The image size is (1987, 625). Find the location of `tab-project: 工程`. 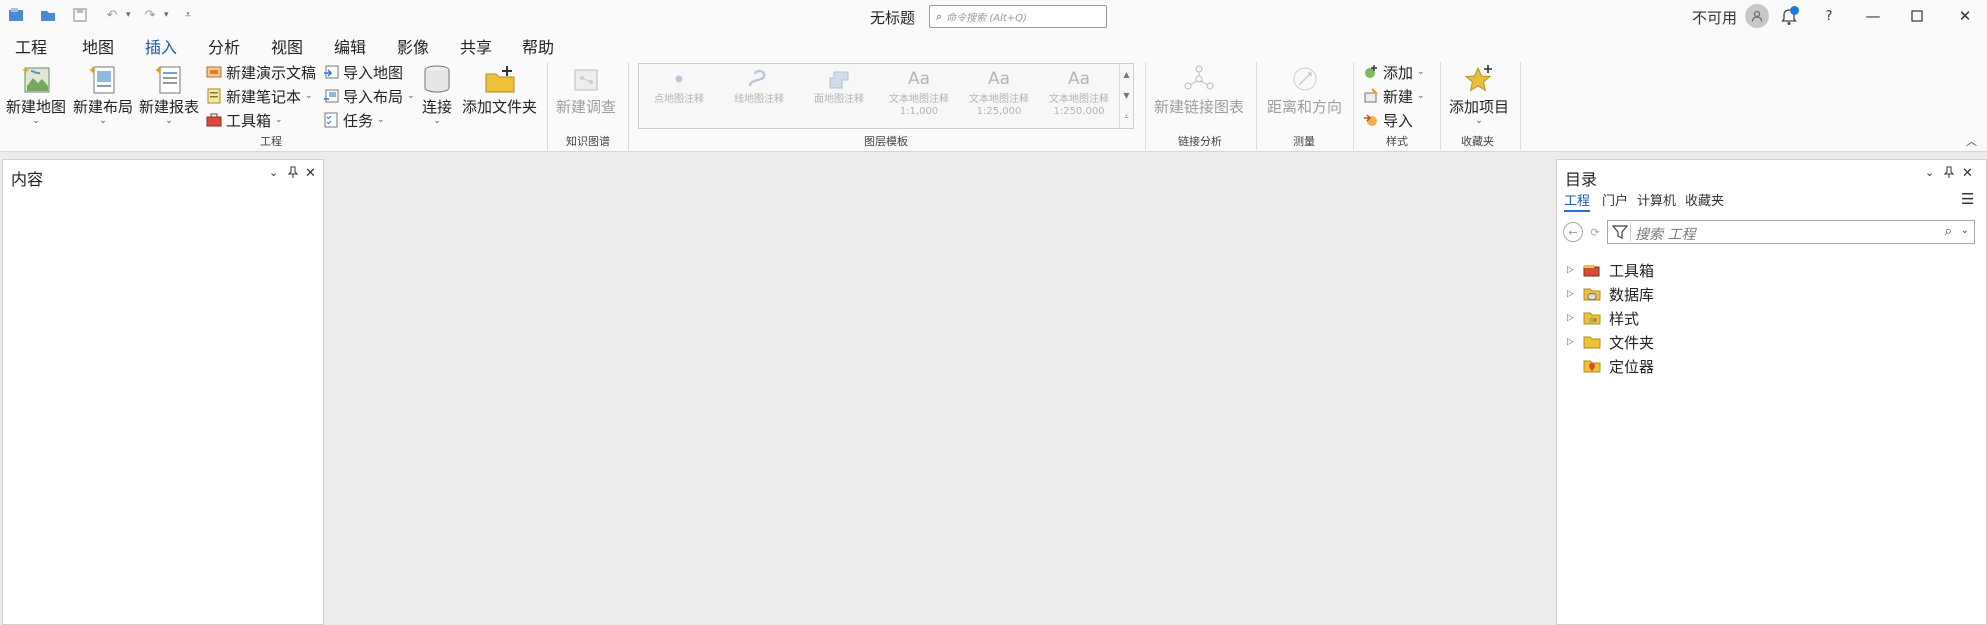

tab-project: 工程 is located at coordinates (31, 46).